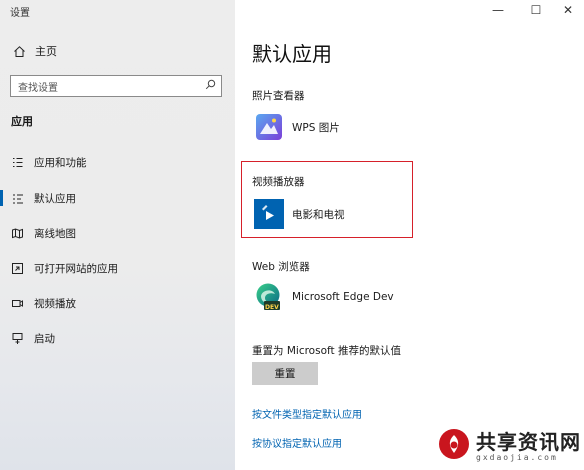 The image size is (584, 470). Describe the element at coordinates (46, 51) in the screenshot. I see `home-label: 主页` at that location.